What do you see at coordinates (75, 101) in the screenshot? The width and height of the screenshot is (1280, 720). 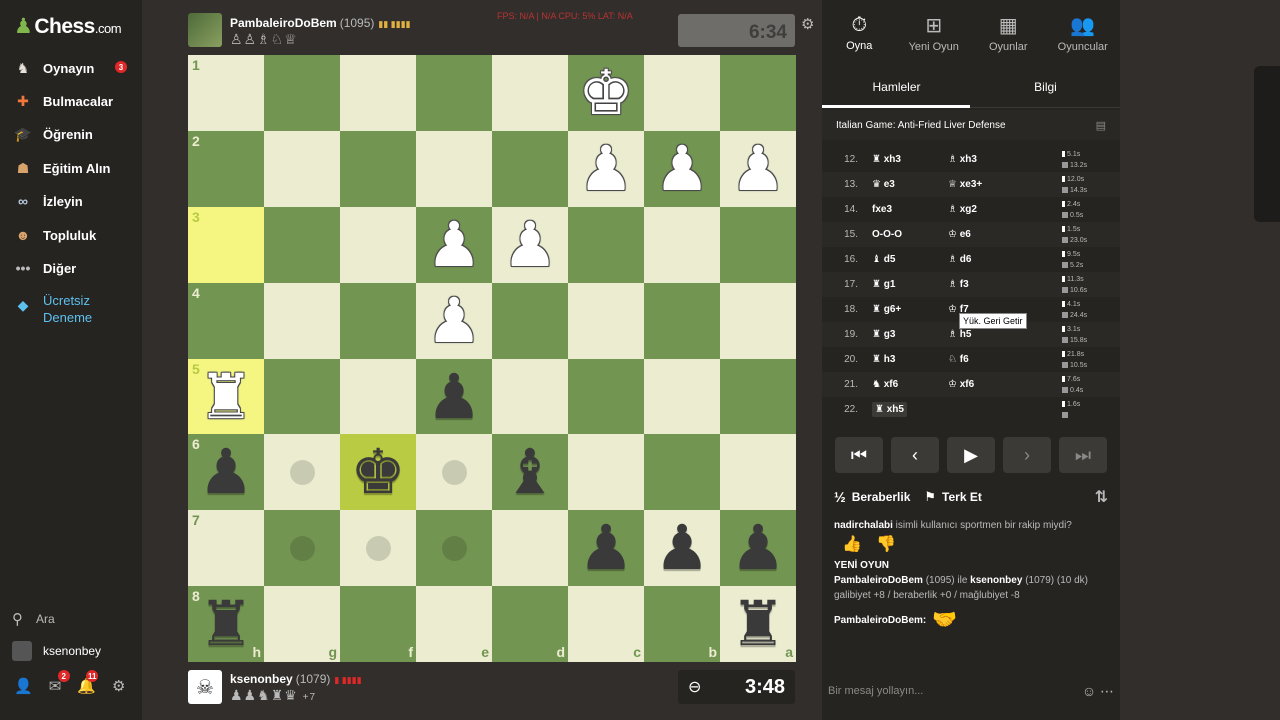 I see `sidebar-item-puzzles: ✚ Bulmacalar` at bounding box center [75, 101].